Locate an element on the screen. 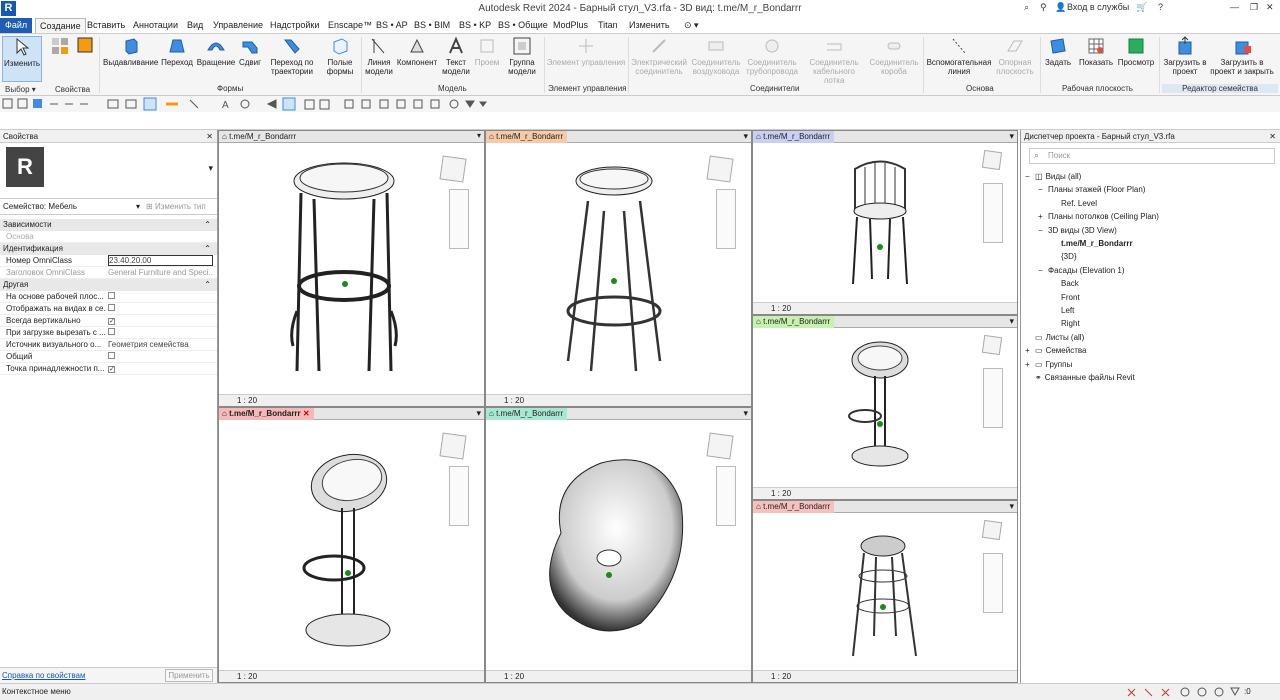 The width and height of the screenshot is (1280, 700). search-input: Поиск is located at coordinates (1152, 156).